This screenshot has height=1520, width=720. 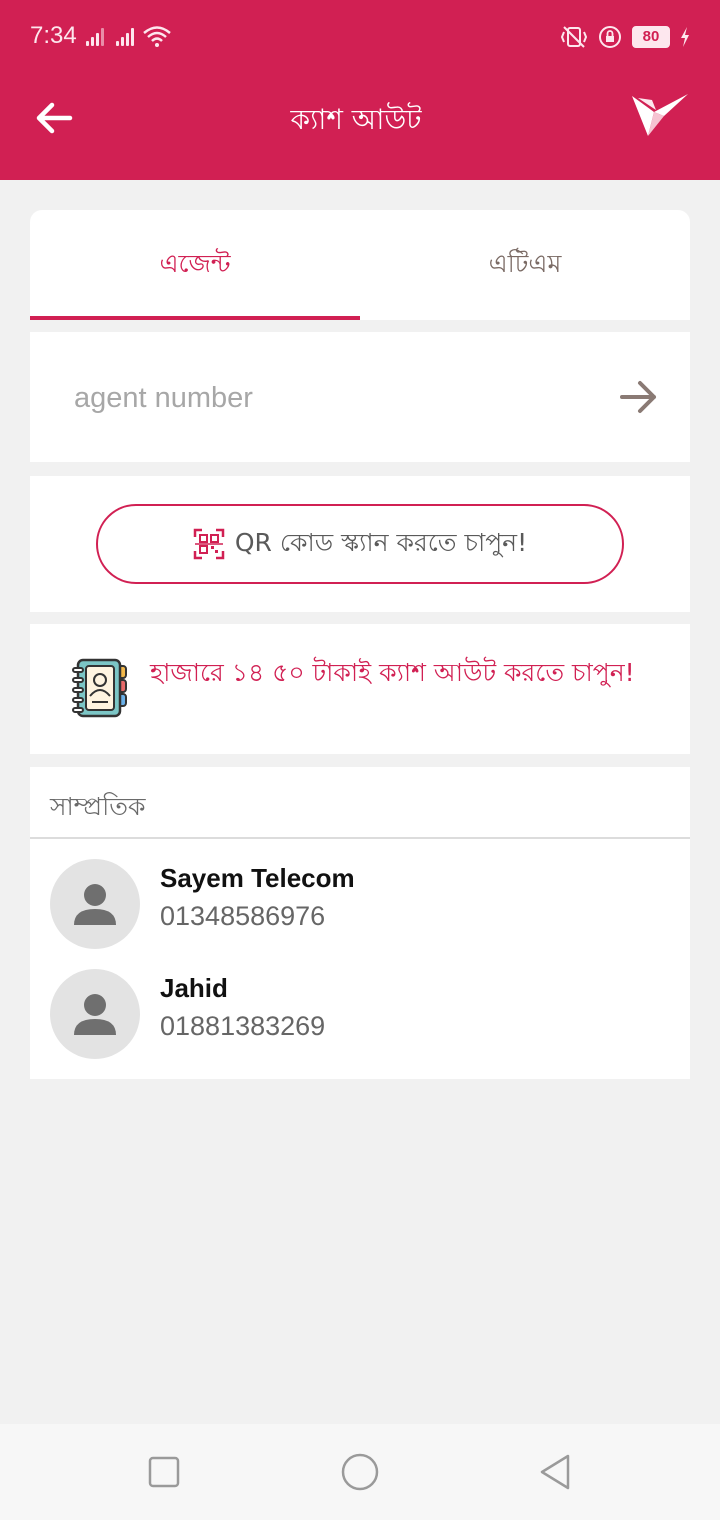 I want to click on home-button, so click(x=360, y=1472).